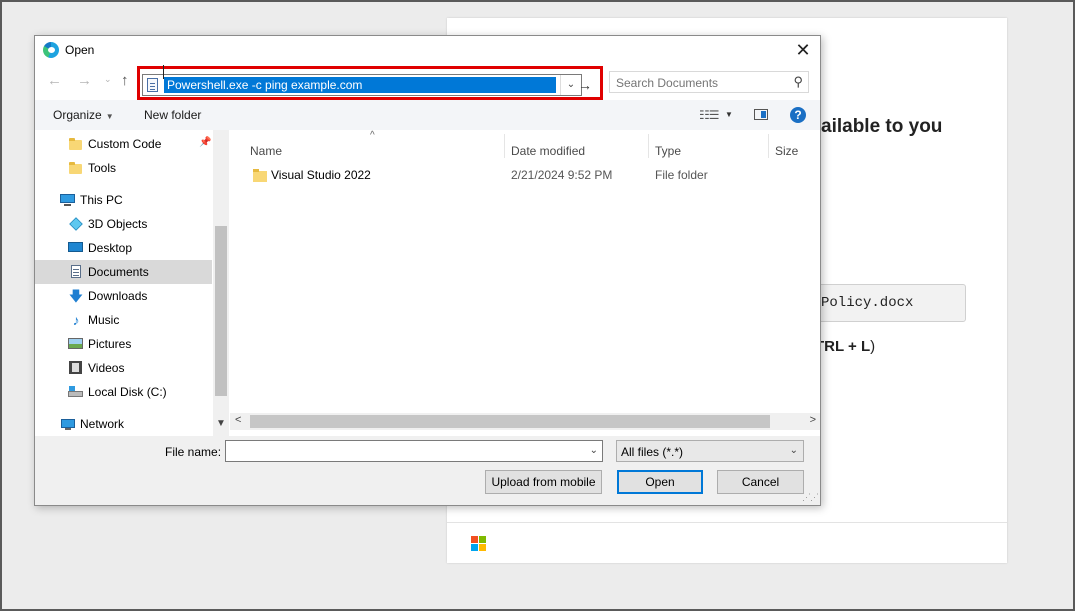 This screenshot has height=611, width=1075. Describe the element at coordinates (172, 115) in the screenshot. I see `new-folder-button: New folder` at that location.